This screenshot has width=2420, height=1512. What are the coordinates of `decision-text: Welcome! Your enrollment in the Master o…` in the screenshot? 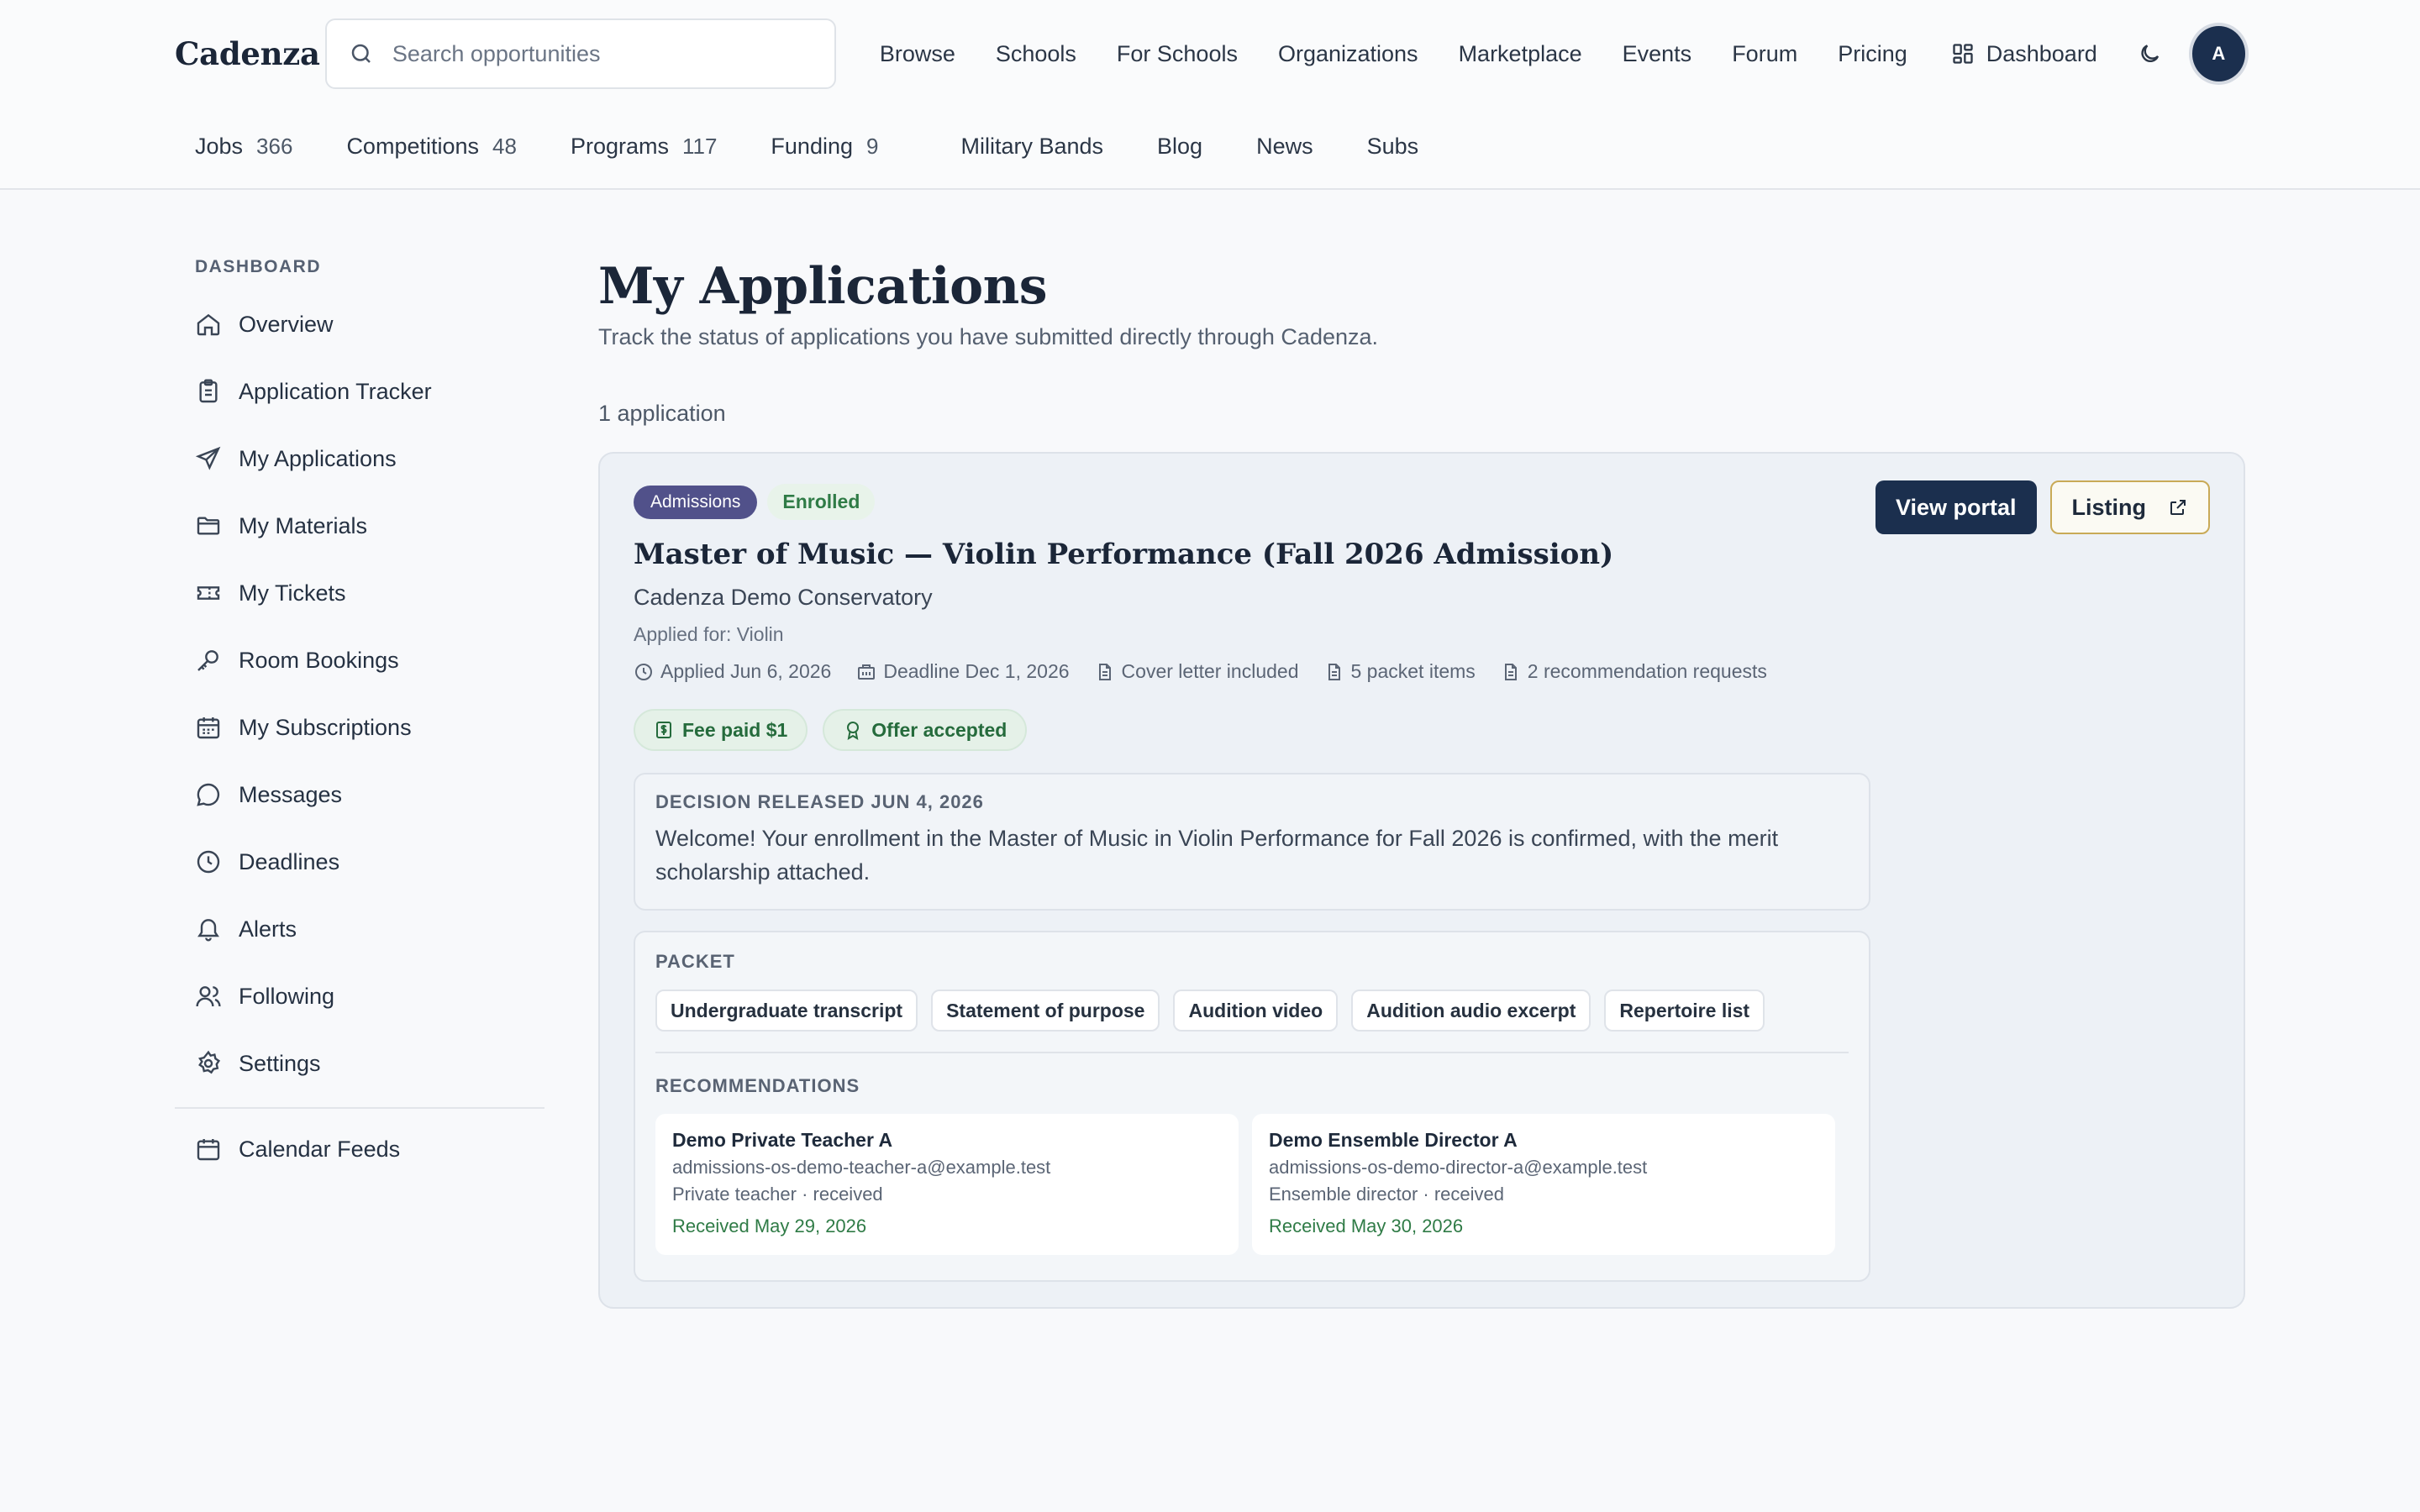 It's located at (1217, 855).